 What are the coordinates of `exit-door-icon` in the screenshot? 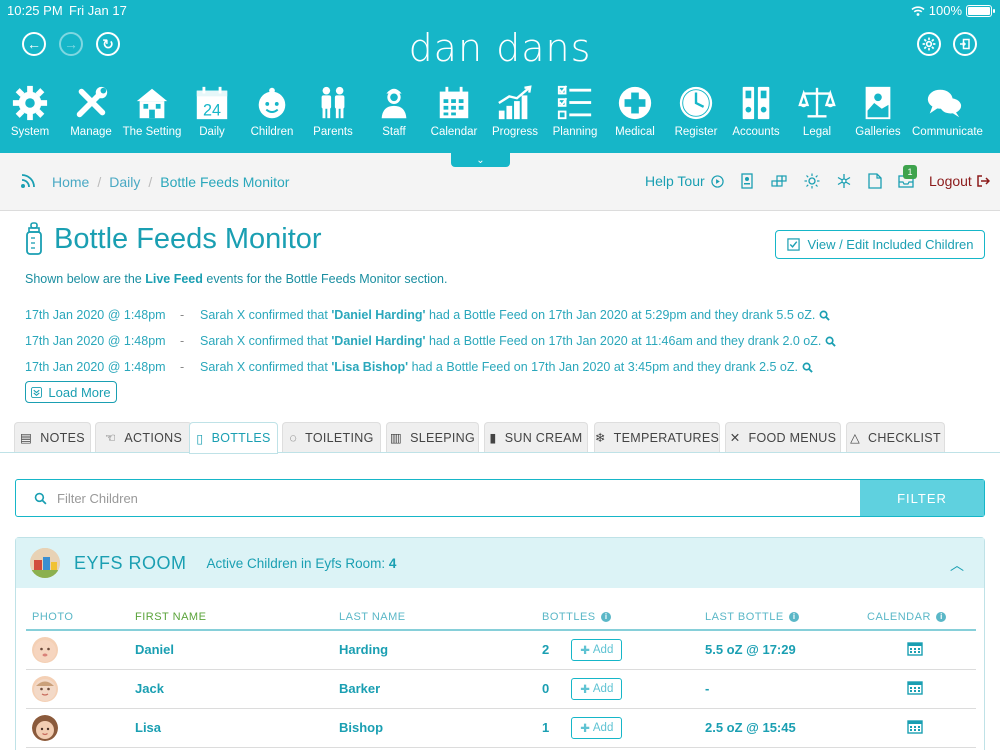 It's located at (965, 44).